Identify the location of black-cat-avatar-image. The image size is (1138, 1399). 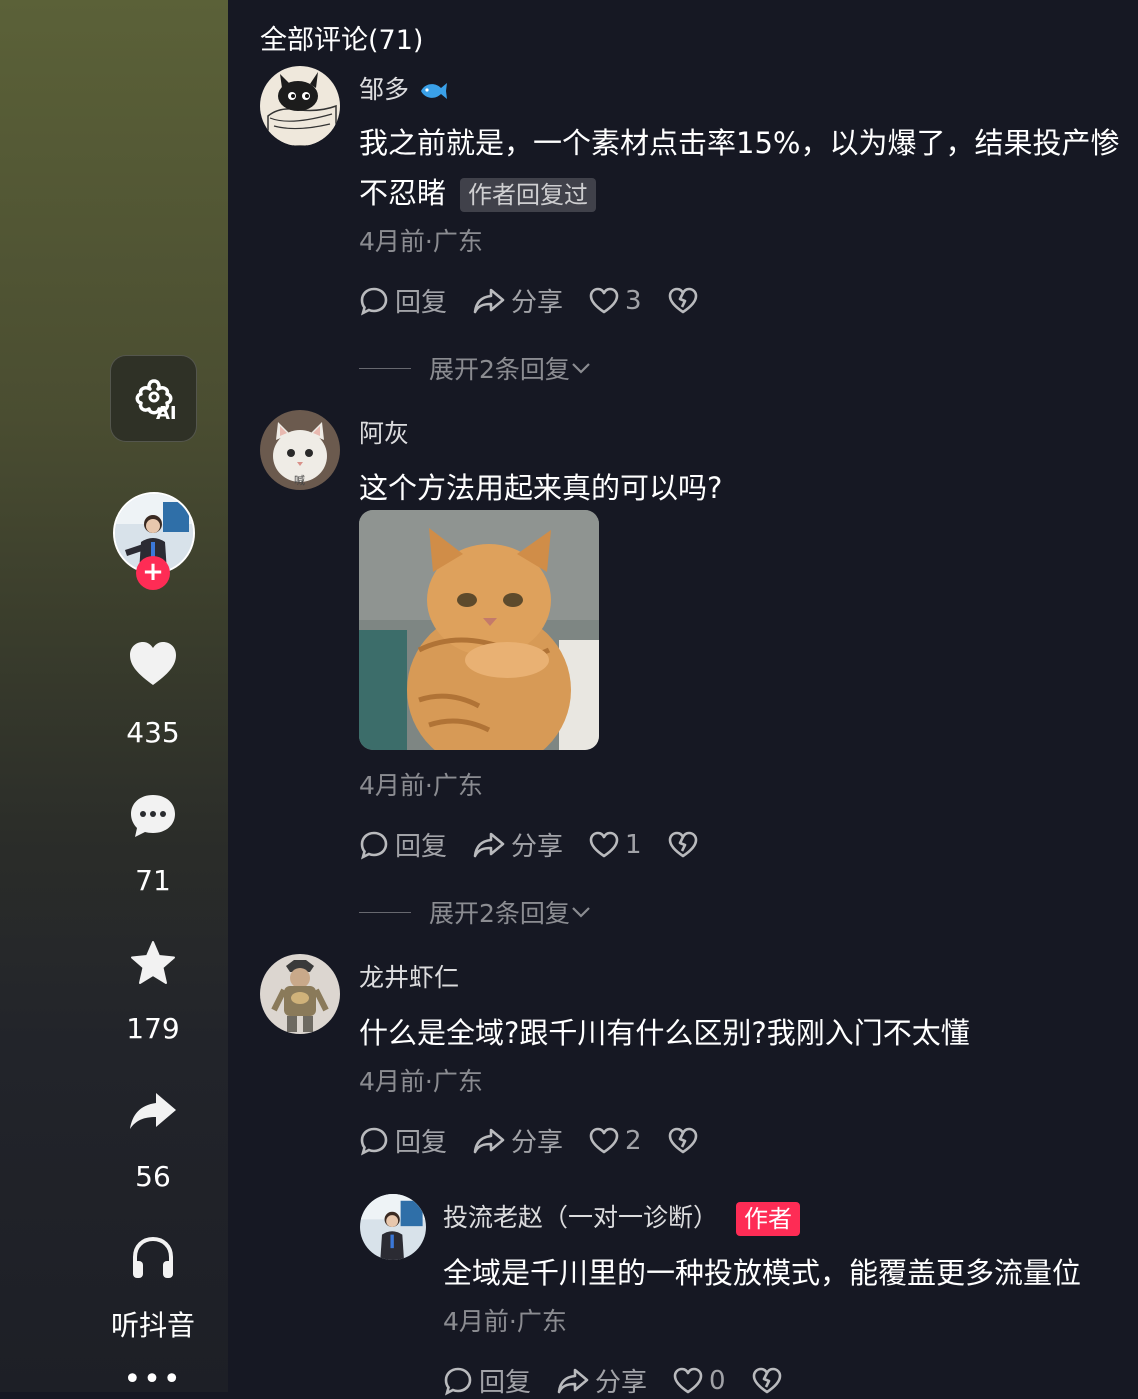
(300, 106).